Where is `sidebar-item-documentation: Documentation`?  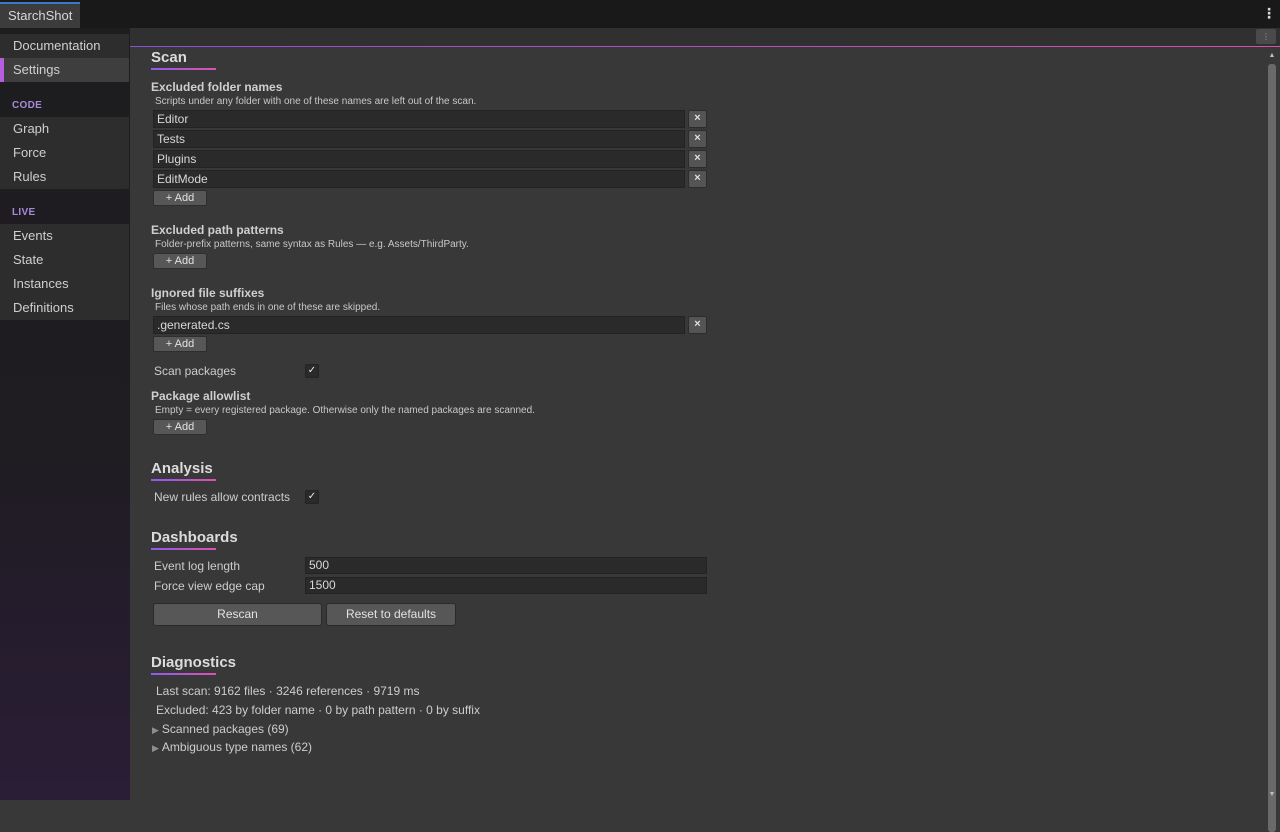 sidebar-item-documentation: Documentation is located at coordinates (64, 46).